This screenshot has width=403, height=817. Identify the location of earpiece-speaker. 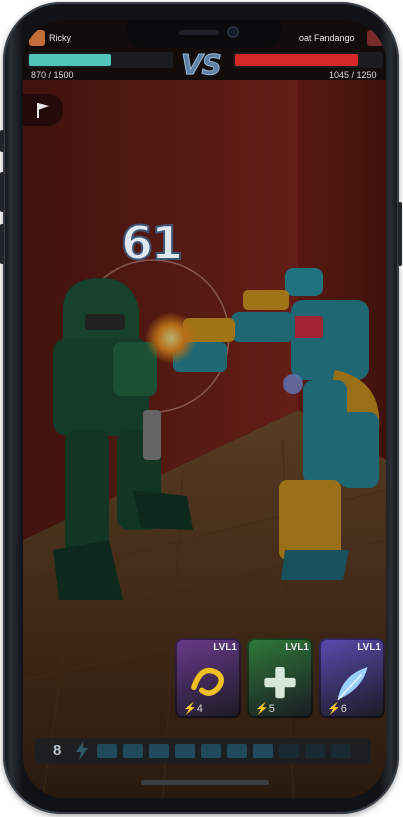
(199, 32).